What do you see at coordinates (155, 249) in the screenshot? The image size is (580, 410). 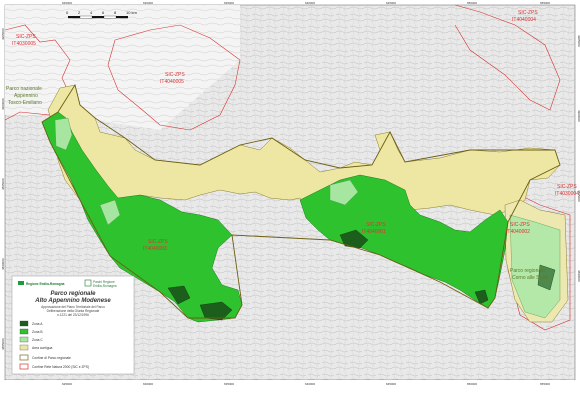 I see `site-label-it4040003-l2: IT4040003` at bounding box center [155, 249].